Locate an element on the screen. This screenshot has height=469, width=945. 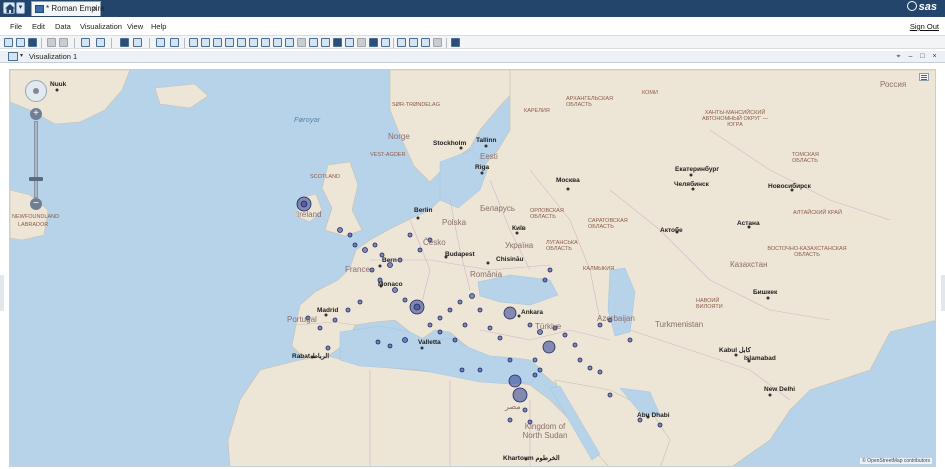
city-label: New Delhi is located at coordinates (780, 389).